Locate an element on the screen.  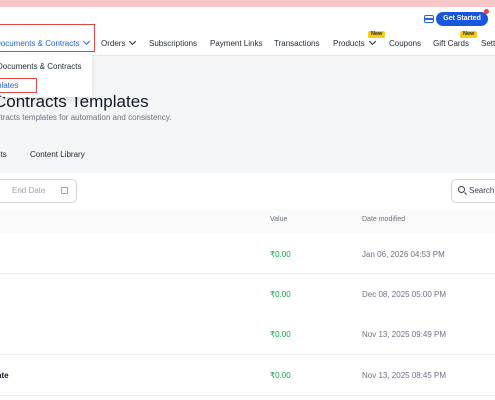
card-icon is located at coordinates (429, 19).